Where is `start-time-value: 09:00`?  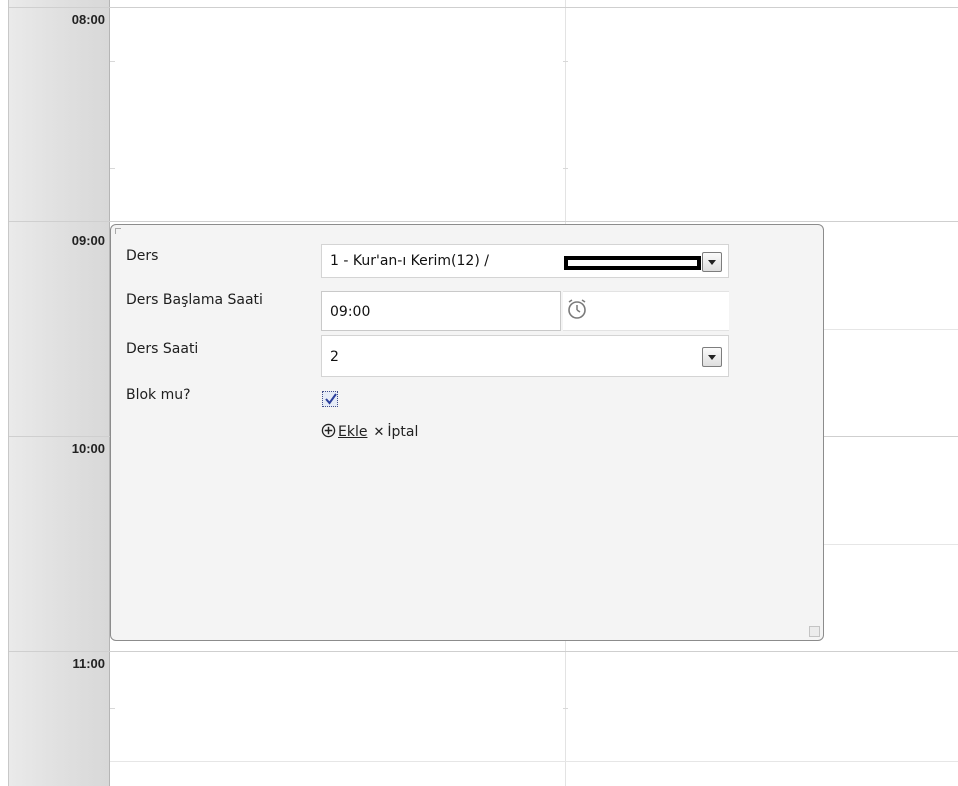 start-time-value: 09:00 is located at coordinates (350, 312).